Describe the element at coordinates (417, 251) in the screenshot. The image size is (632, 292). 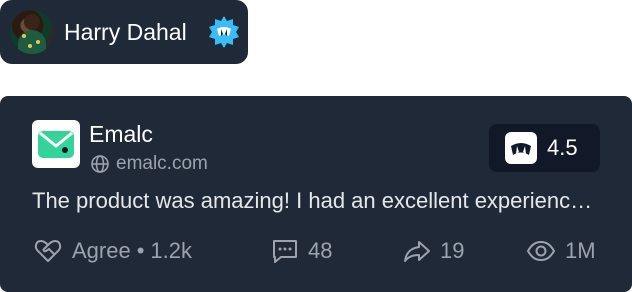
I see `share-icon` at that location.